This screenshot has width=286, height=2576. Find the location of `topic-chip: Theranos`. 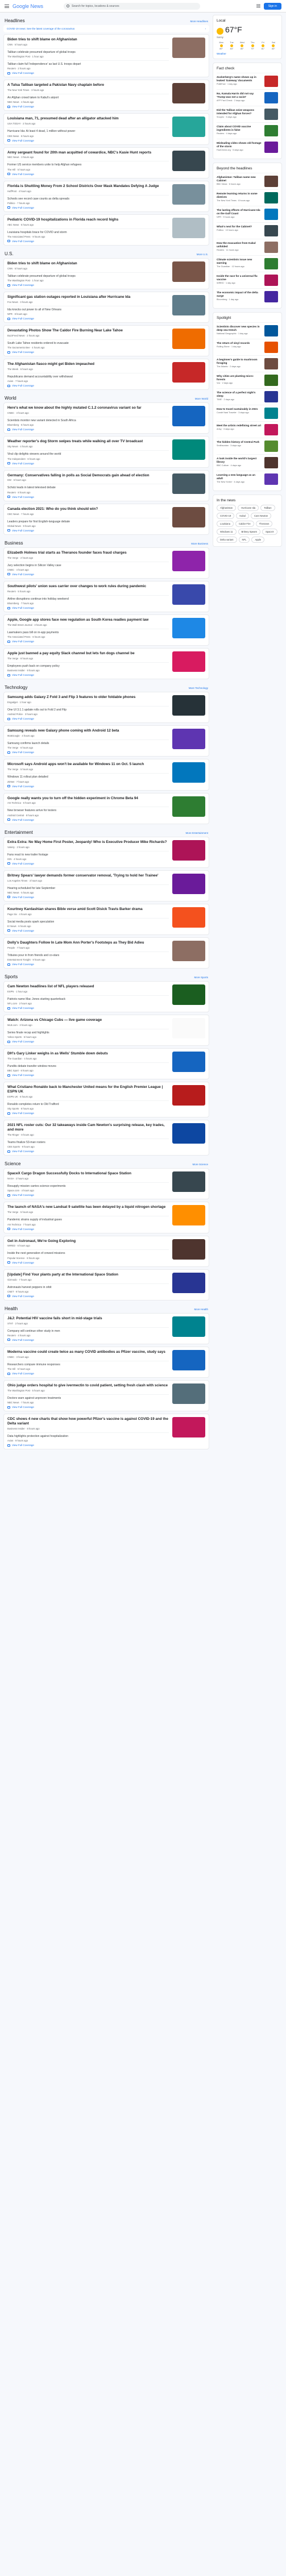

topic-chip: Theranos is located at coordinates (264, 524).